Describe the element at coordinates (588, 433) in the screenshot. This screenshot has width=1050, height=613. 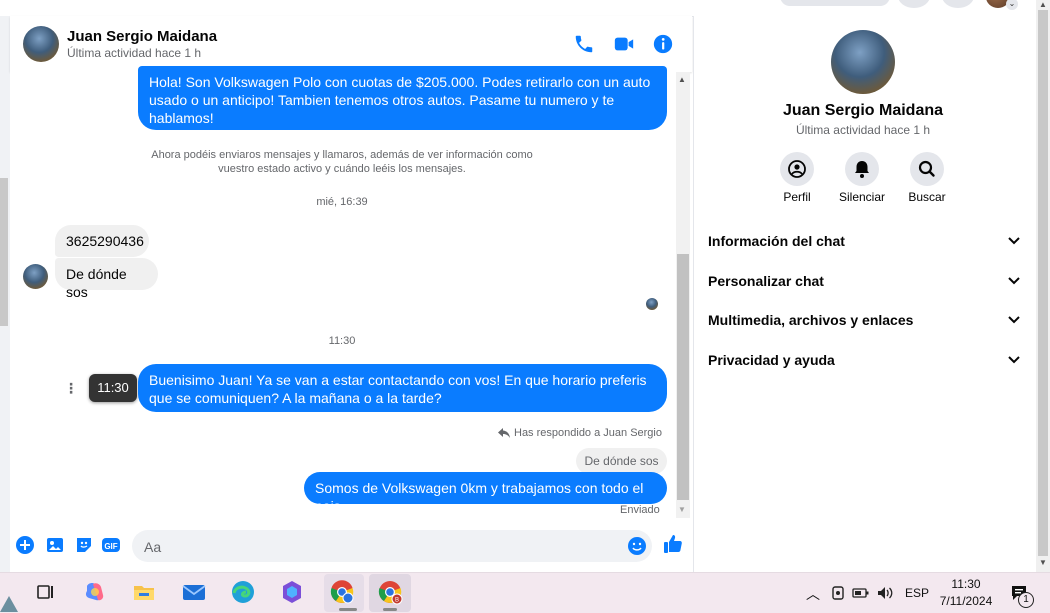
I see `reply-label: Has respondido a Juan Sergio` at that location.